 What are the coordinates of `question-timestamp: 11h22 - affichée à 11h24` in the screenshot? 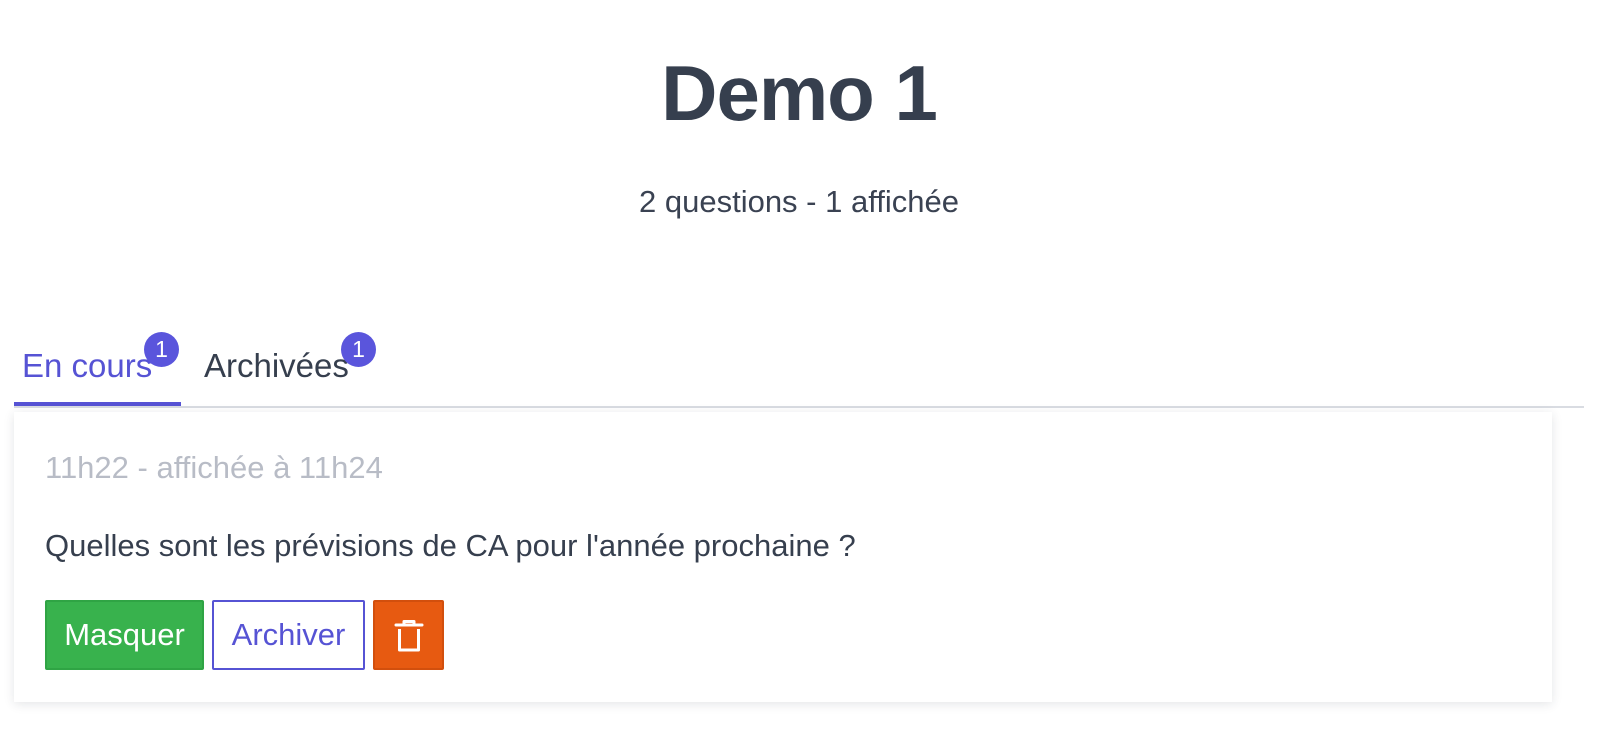 It's located at (214, 467).